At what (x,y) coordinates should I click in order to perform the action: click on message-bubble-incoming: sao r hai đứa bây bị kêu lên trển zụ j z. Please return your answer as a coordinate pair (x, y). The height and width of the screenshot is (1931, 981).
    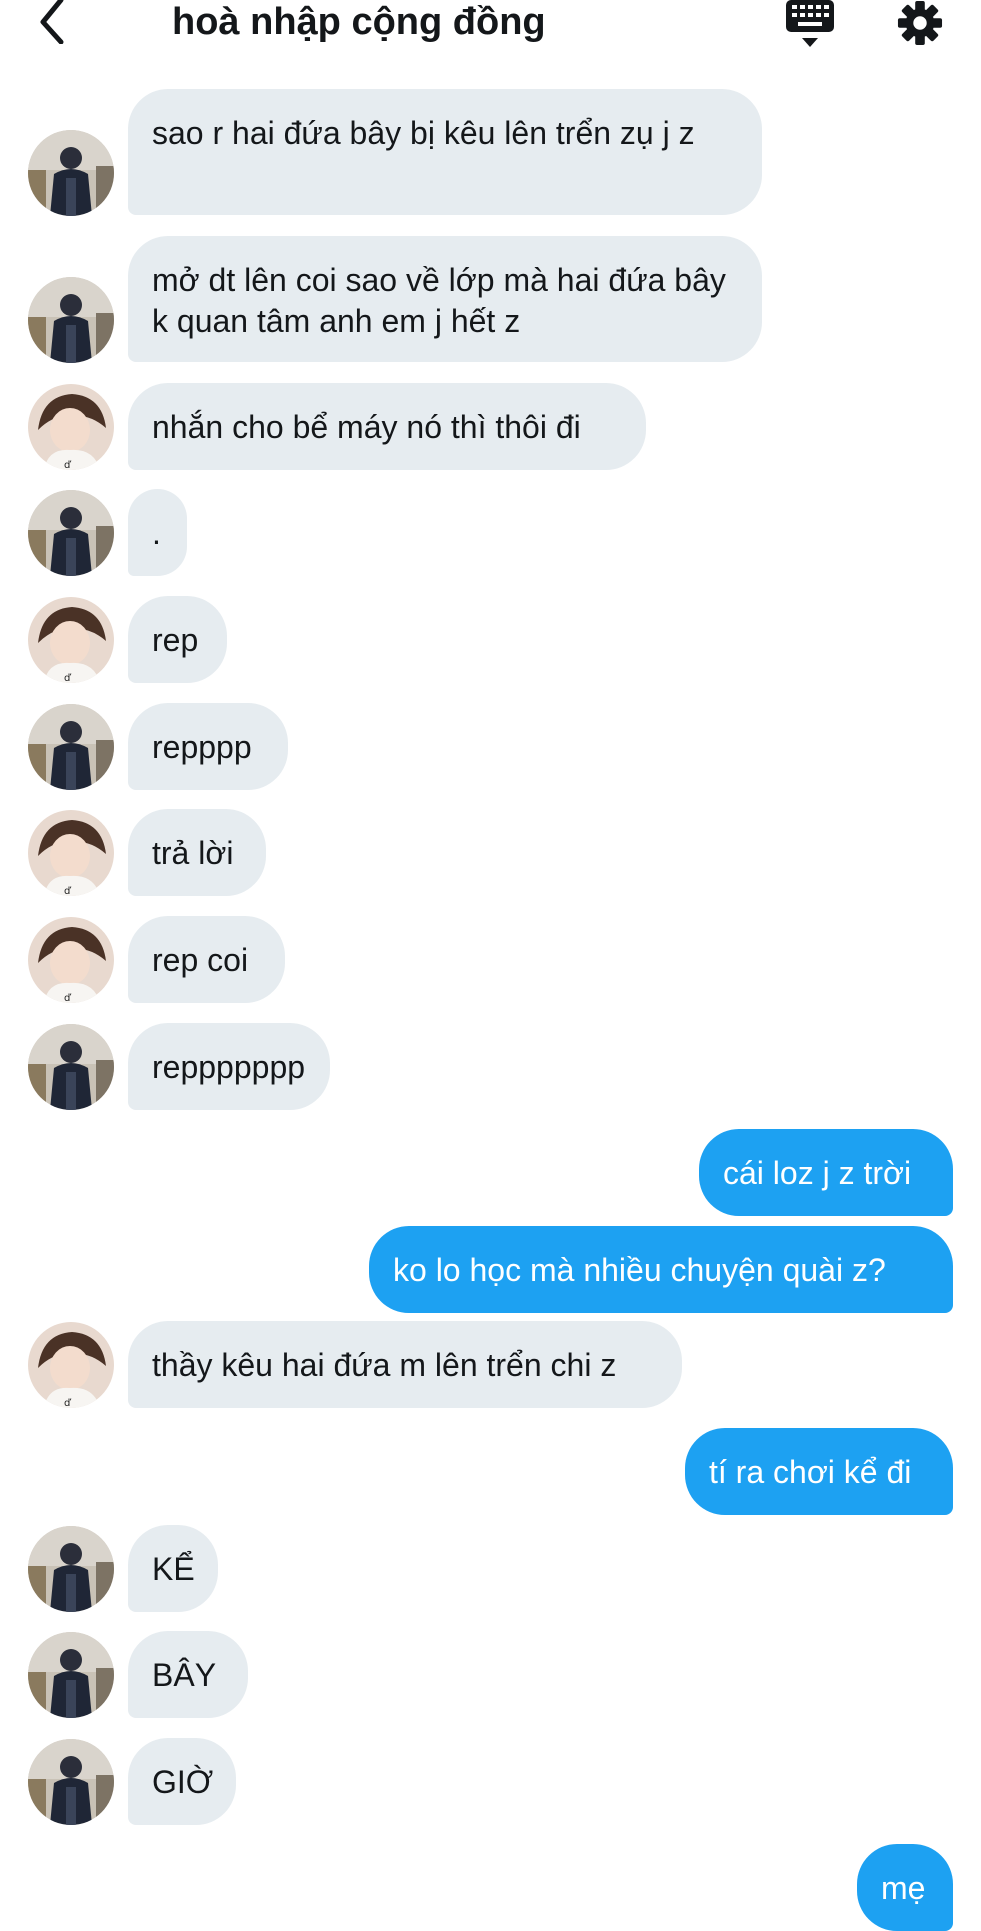
    Looking at the image, I should click on (445, 152).